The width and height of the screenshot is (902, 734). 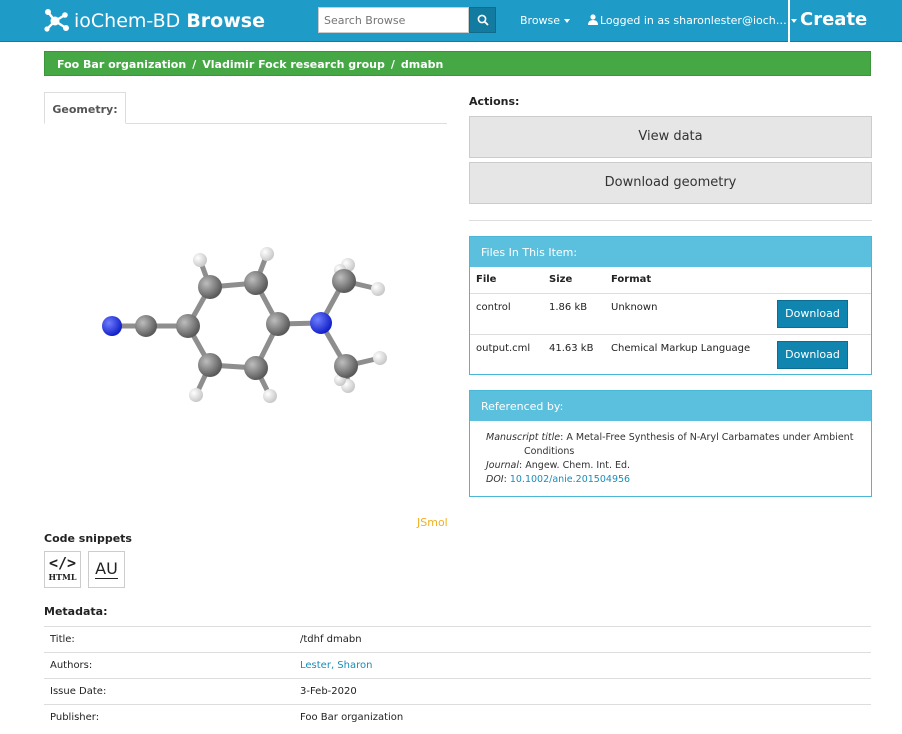 I want to click on browse-menu-label: Browse, so click(x=540, y=20).